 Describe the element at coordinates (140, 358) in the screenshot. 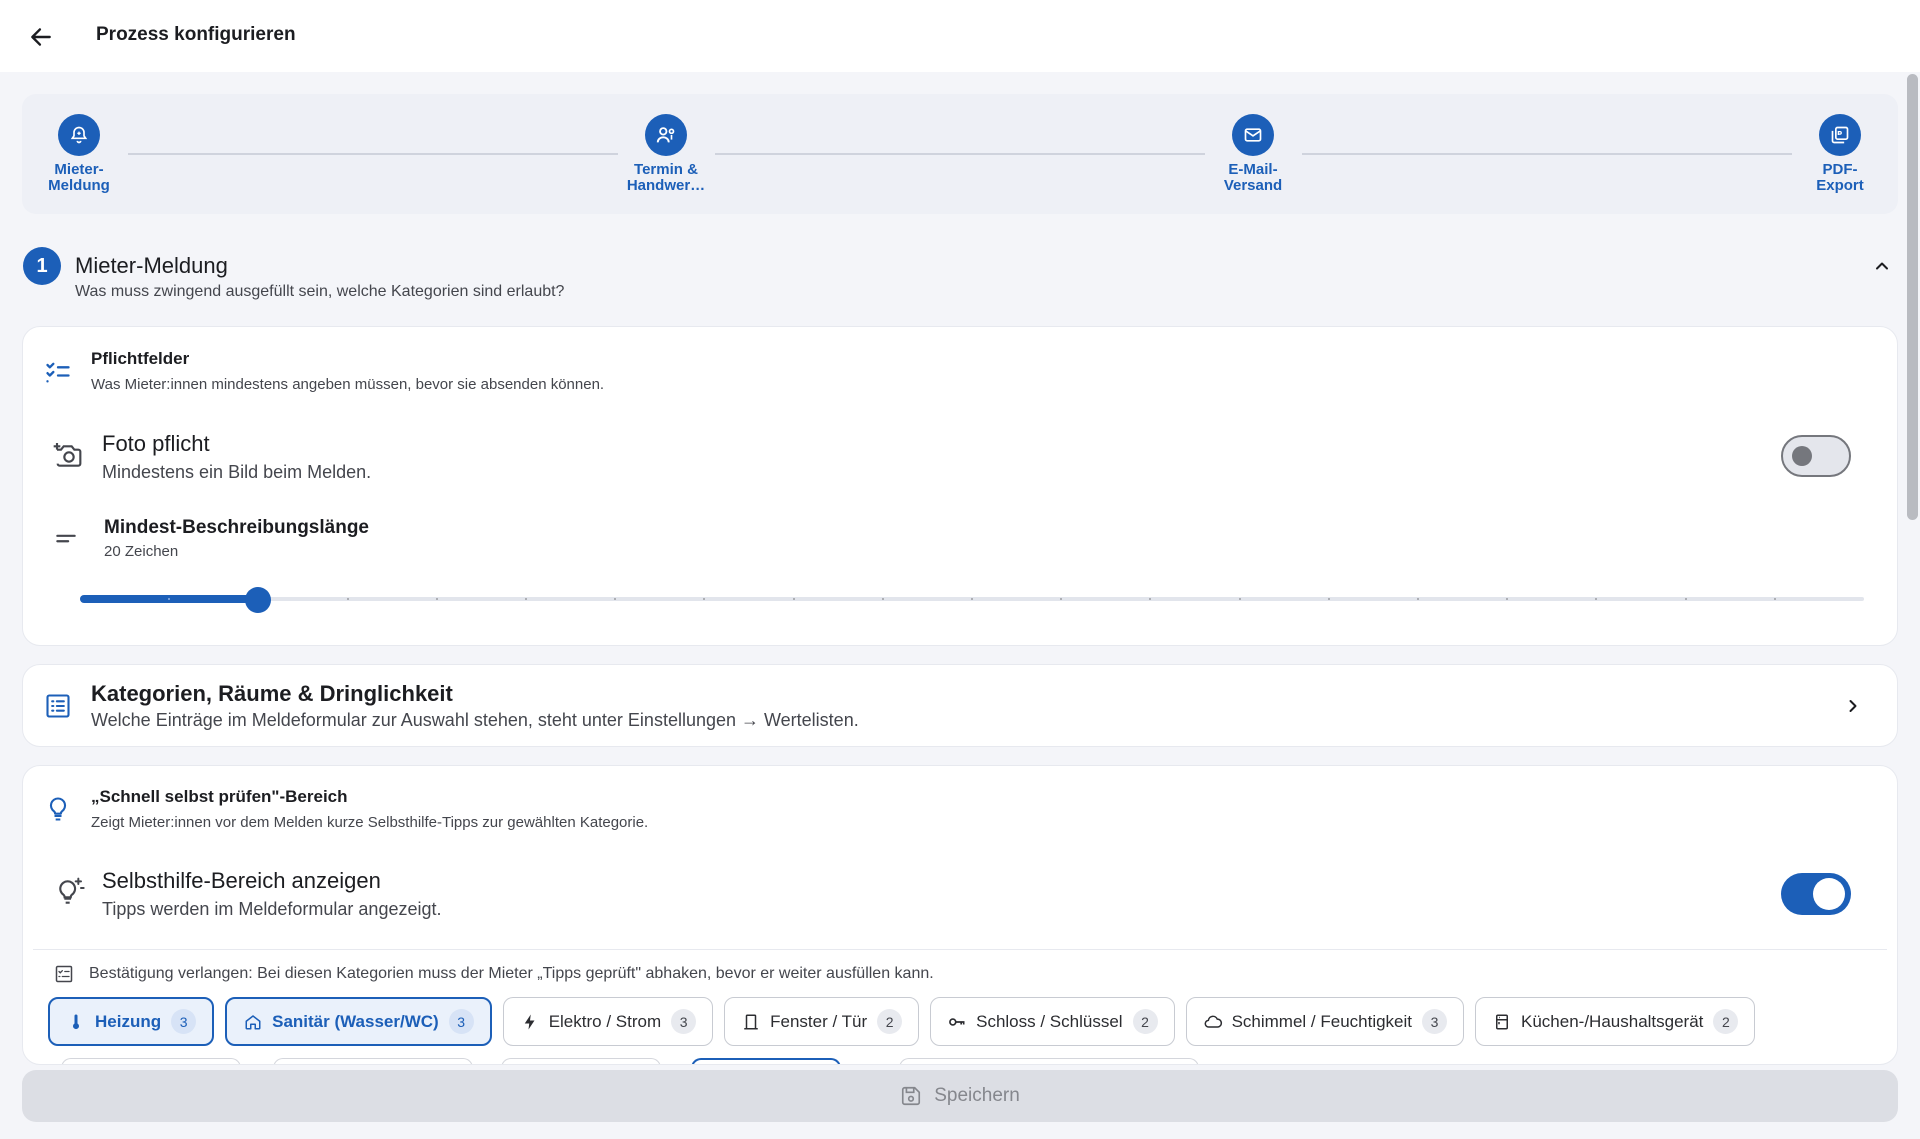

I see `pflichtfelder-title: Pflichtfelder` at that location.